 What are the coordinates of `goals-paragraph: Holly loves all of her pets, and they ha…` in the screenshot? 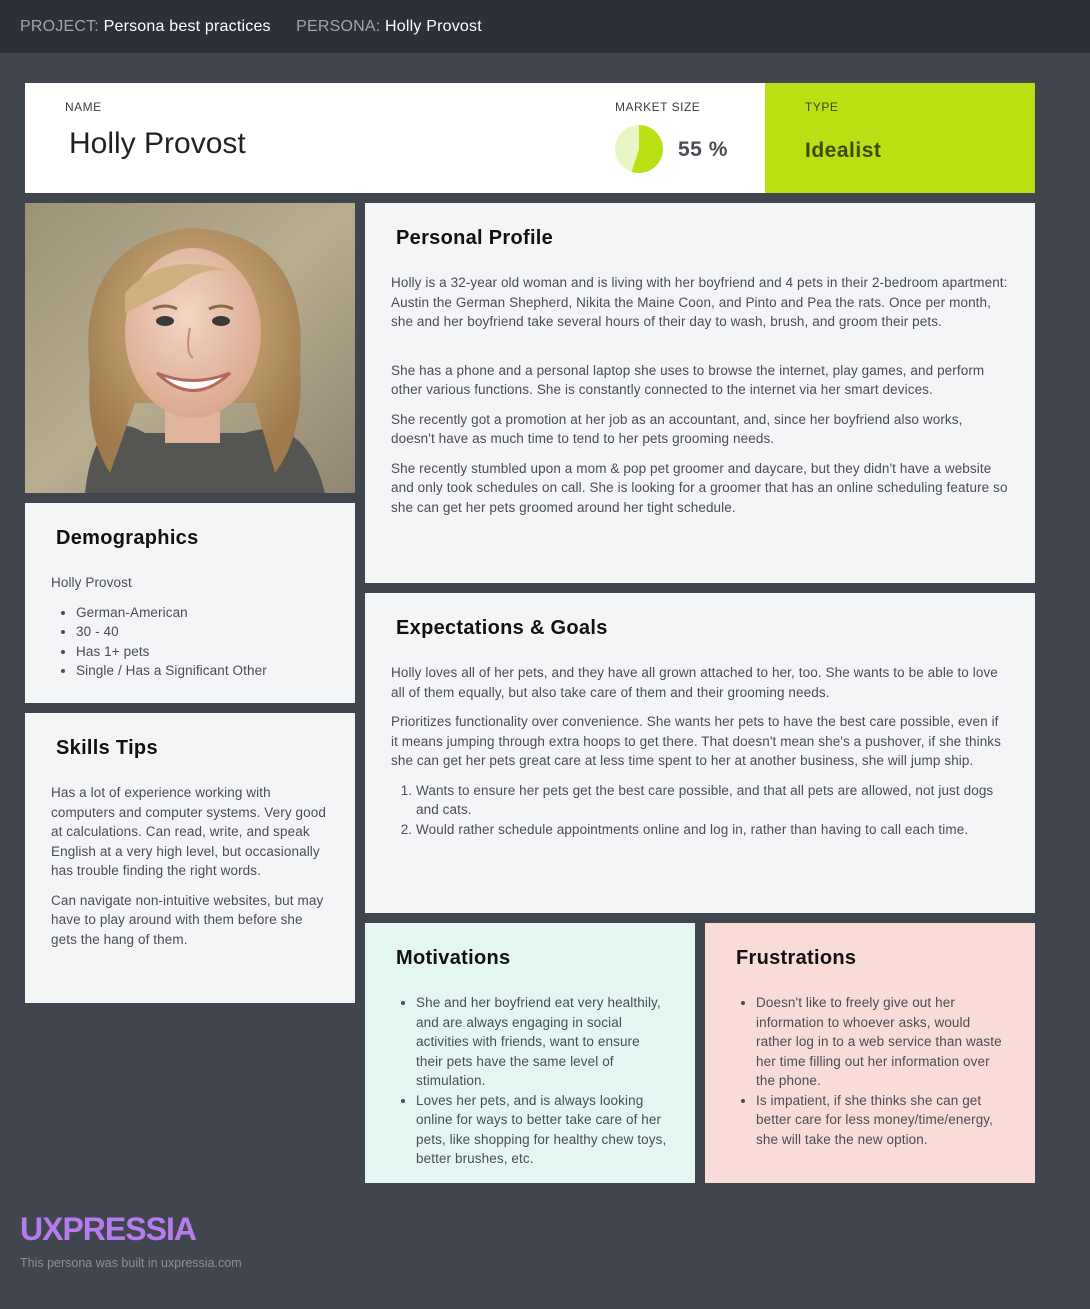 It's located at (694, 682).